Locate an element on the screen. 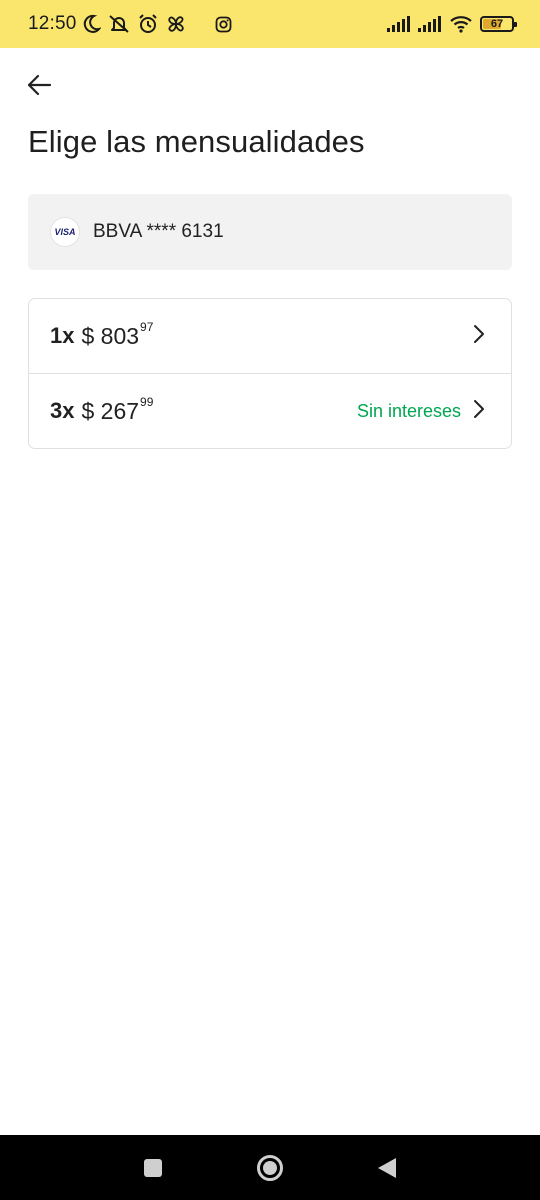 This screenshot has width=540, height=1200. recents-button is located at coordinates (153, 1168).